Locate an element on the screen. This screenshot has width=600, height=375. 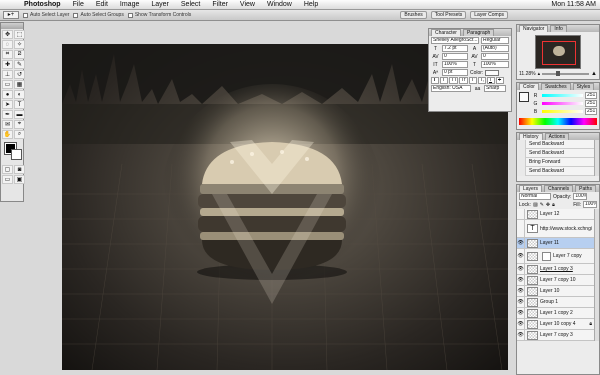
leading-field: (Auto) is located at coordinates (495, 48).